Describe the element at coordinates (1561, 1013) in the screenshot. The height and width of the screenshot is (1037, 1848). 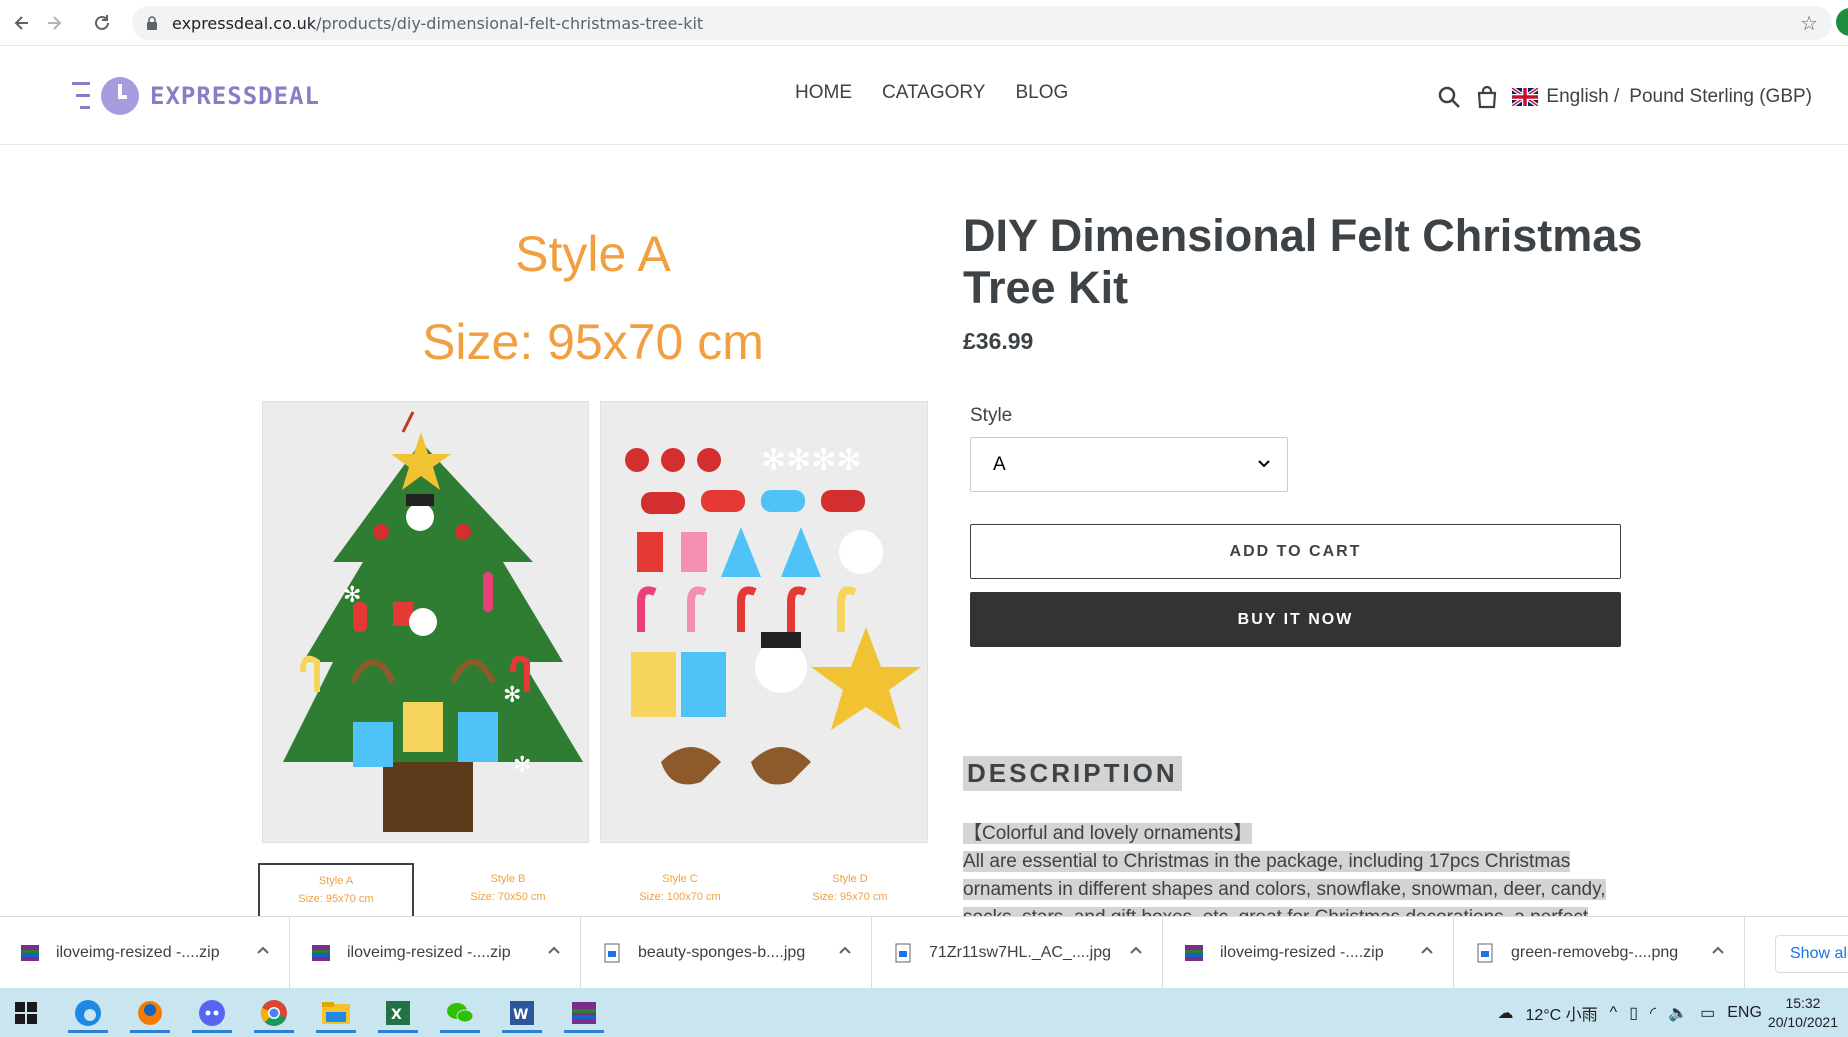
I see `weather-text: 12°C 小雨` at that location.